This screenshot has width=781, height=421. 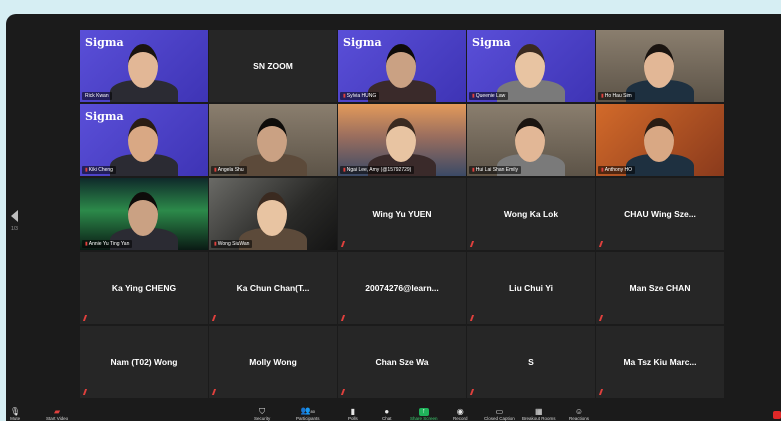 I want to click on participant-tile: ▮Anthony HO, so click(x=660, y=140).